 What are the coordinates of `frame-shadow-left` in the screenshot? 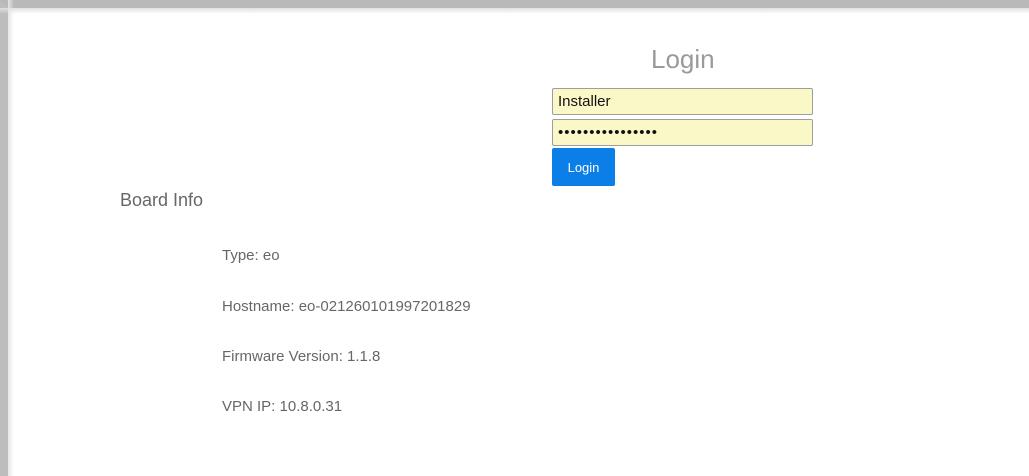 It's located at (11, 238).